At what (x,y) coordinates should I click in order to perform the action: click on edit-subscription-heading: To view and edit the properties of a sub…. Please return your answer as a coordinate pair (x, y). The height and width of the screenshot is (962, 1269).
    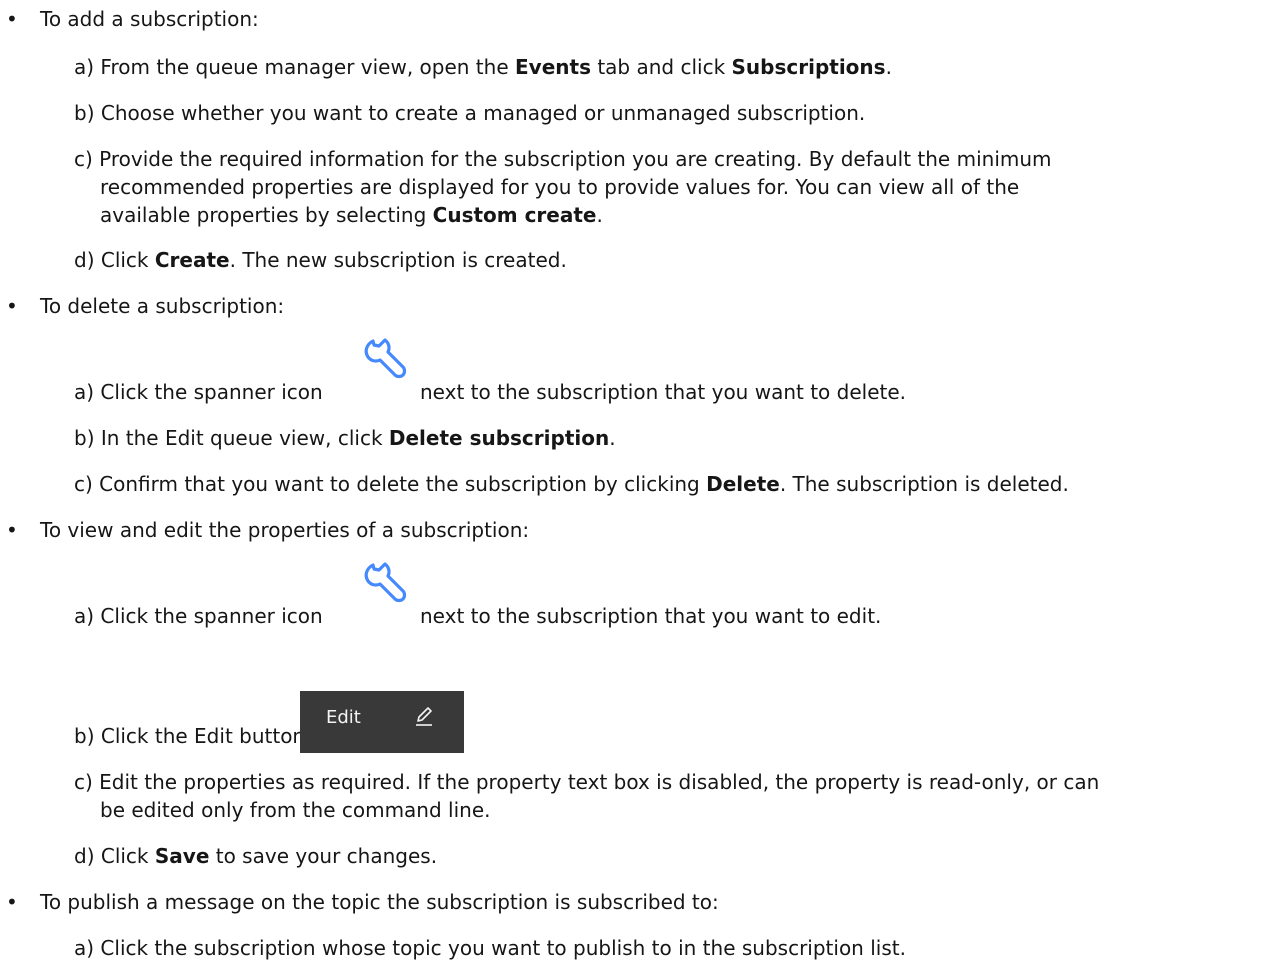
    Looking at the image, I should click on (285, 530).